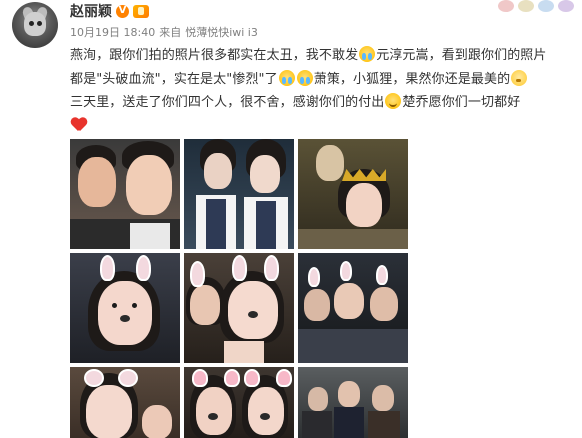 The width and height of the screenshot is (582, 438). Describe the element at coordinates (122, 11) in the screenshot. I see `vip-badge-icon: V` at that location.